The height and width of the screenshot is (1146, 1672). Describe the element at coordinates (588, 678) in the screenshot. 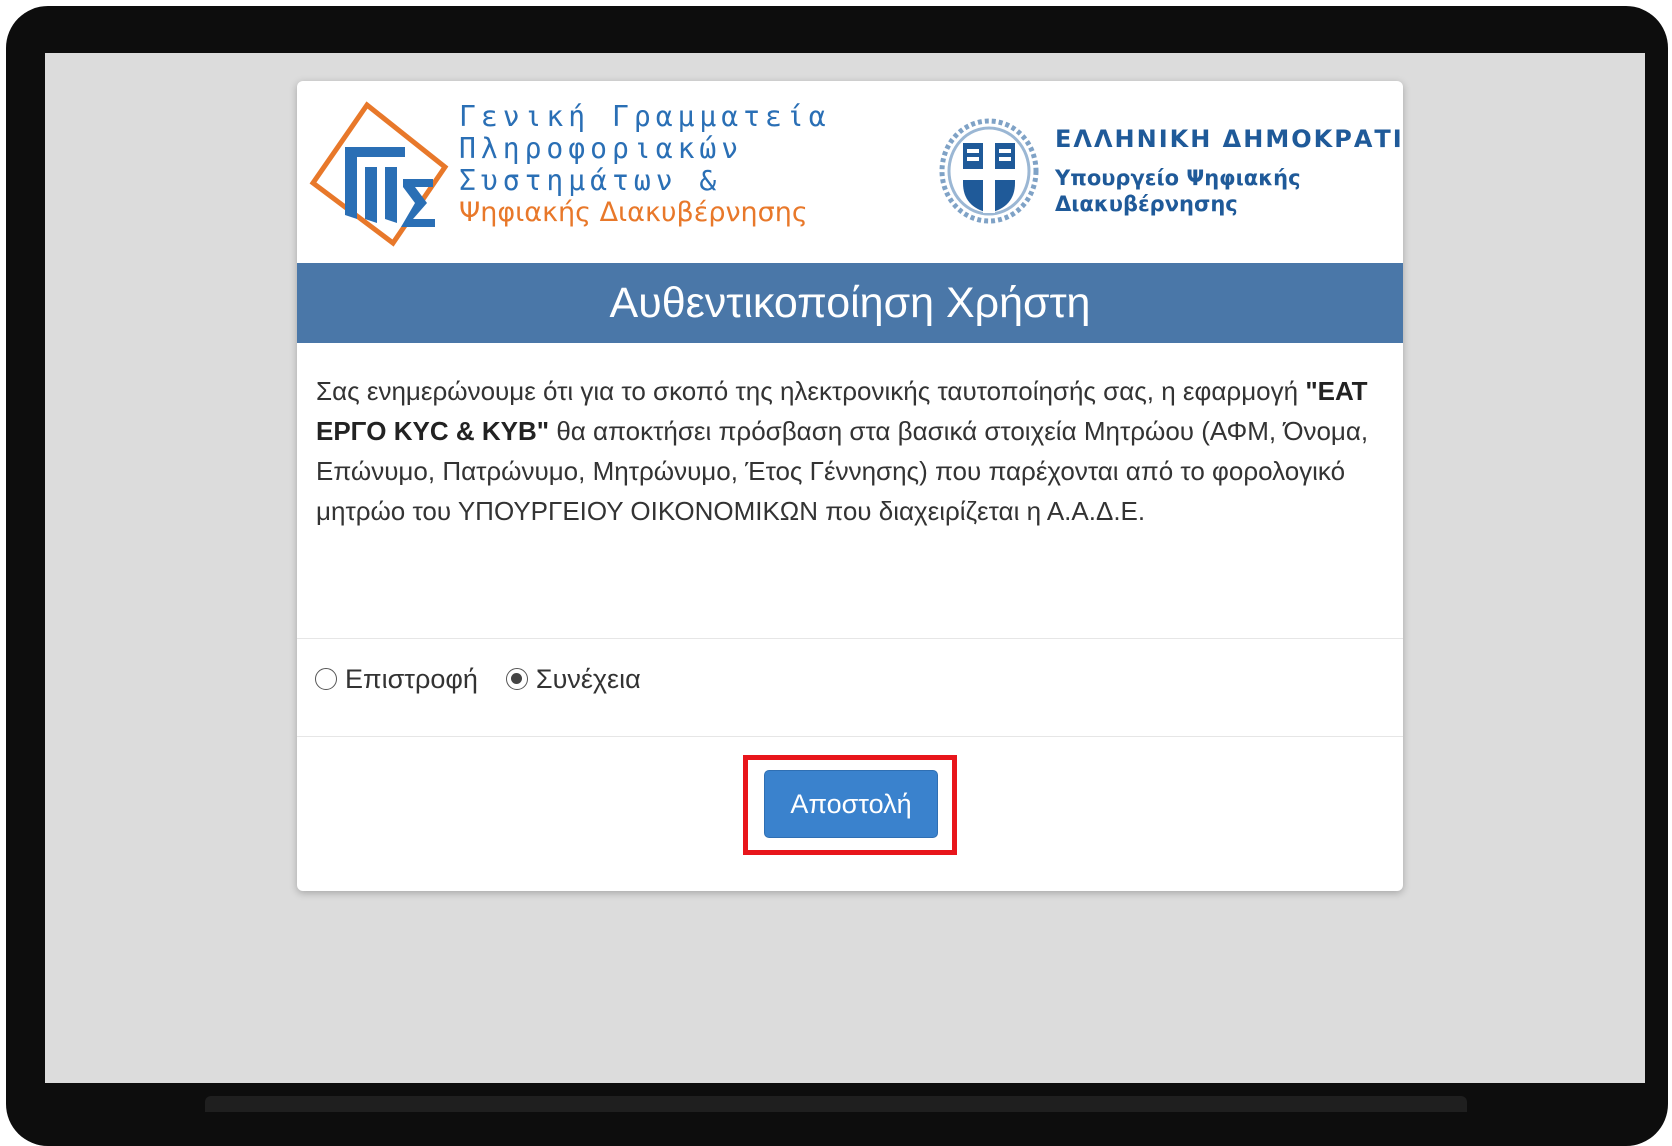

I see `radio-continue-label: Συνέχεια` at that location.